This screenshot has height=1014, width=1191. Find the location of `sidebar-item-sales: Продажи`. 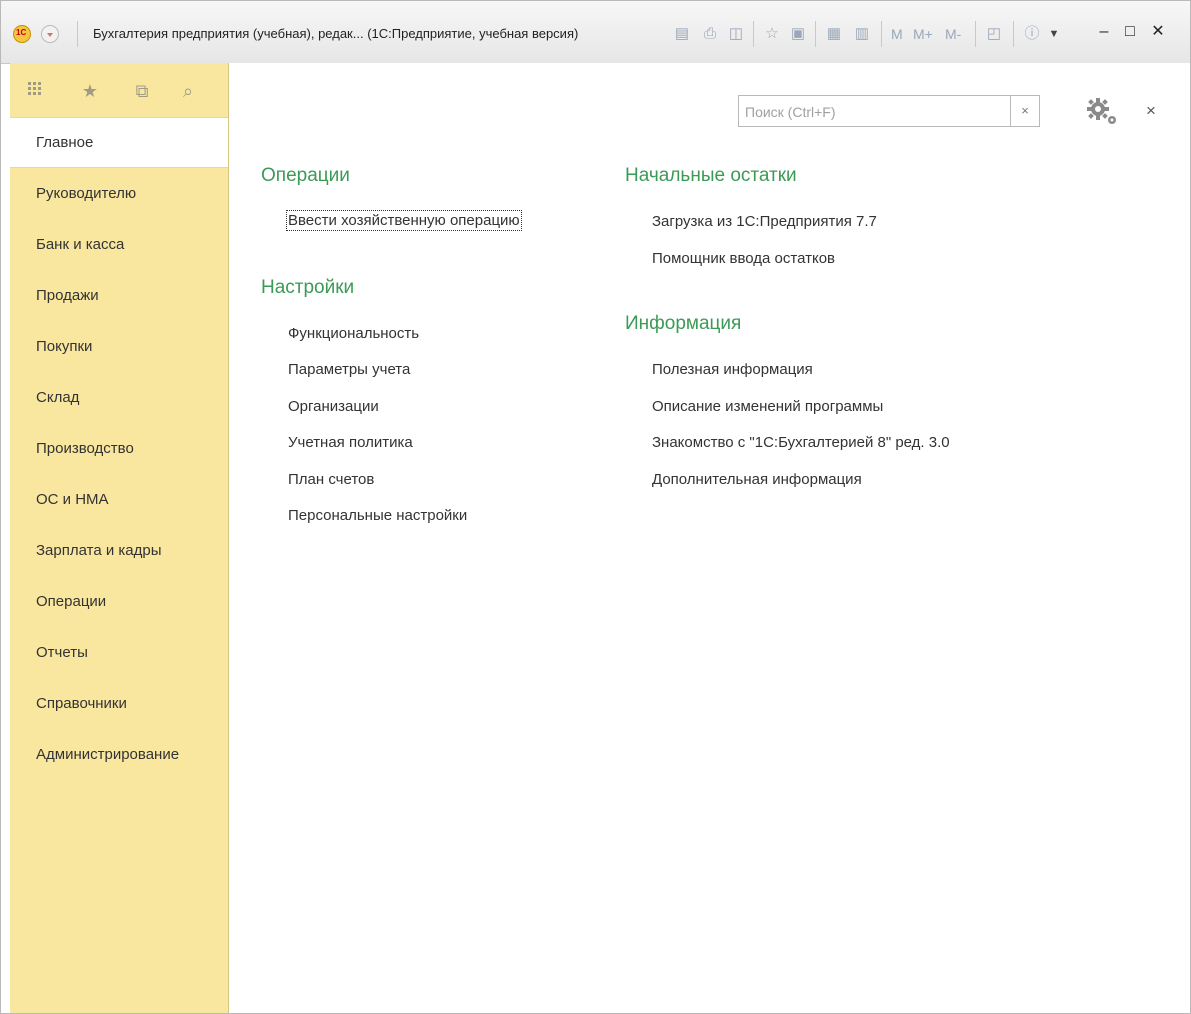

sidebar-item-sales: Продажи is located at coordinates (119, 295).